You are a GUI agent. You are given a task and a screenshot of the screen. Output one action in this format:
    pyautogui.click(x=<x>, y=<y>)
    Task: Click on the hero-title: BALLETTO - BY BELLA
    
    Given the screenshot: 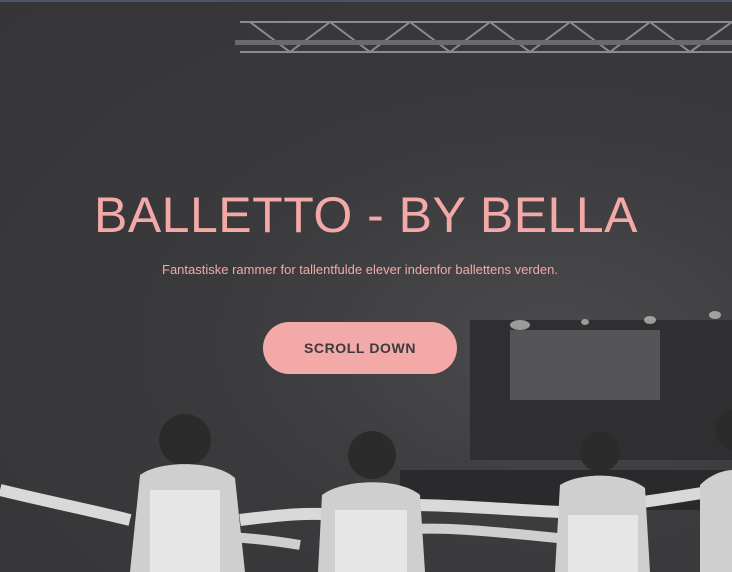 What is the action you would take?
    pyautogui.click(x=366, y=215)
    